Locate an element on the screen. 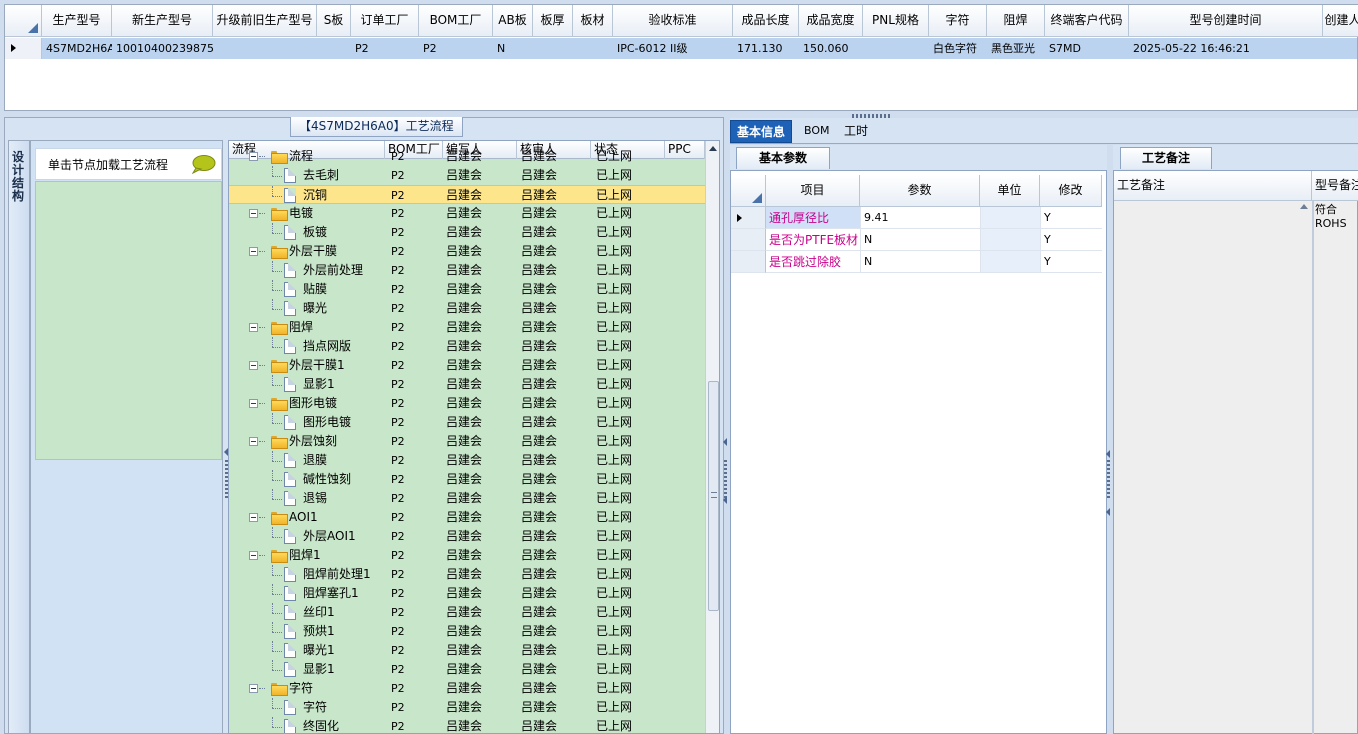  tree-row: 阻焊前处理1 P2 吕建会 吕建会 已上网 is located at coordinates (467, 574).